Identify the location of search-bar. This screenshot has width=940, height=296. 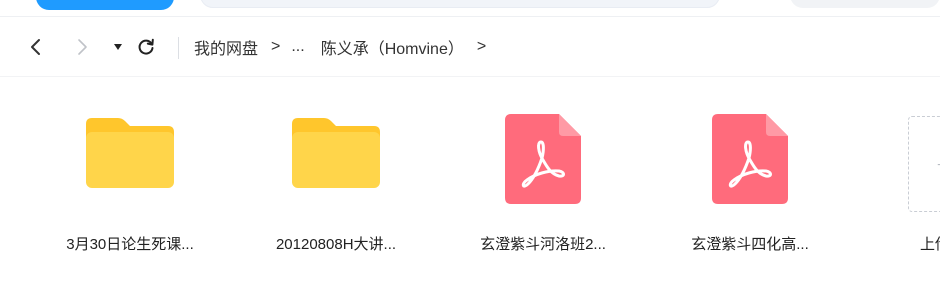
(460, 4).